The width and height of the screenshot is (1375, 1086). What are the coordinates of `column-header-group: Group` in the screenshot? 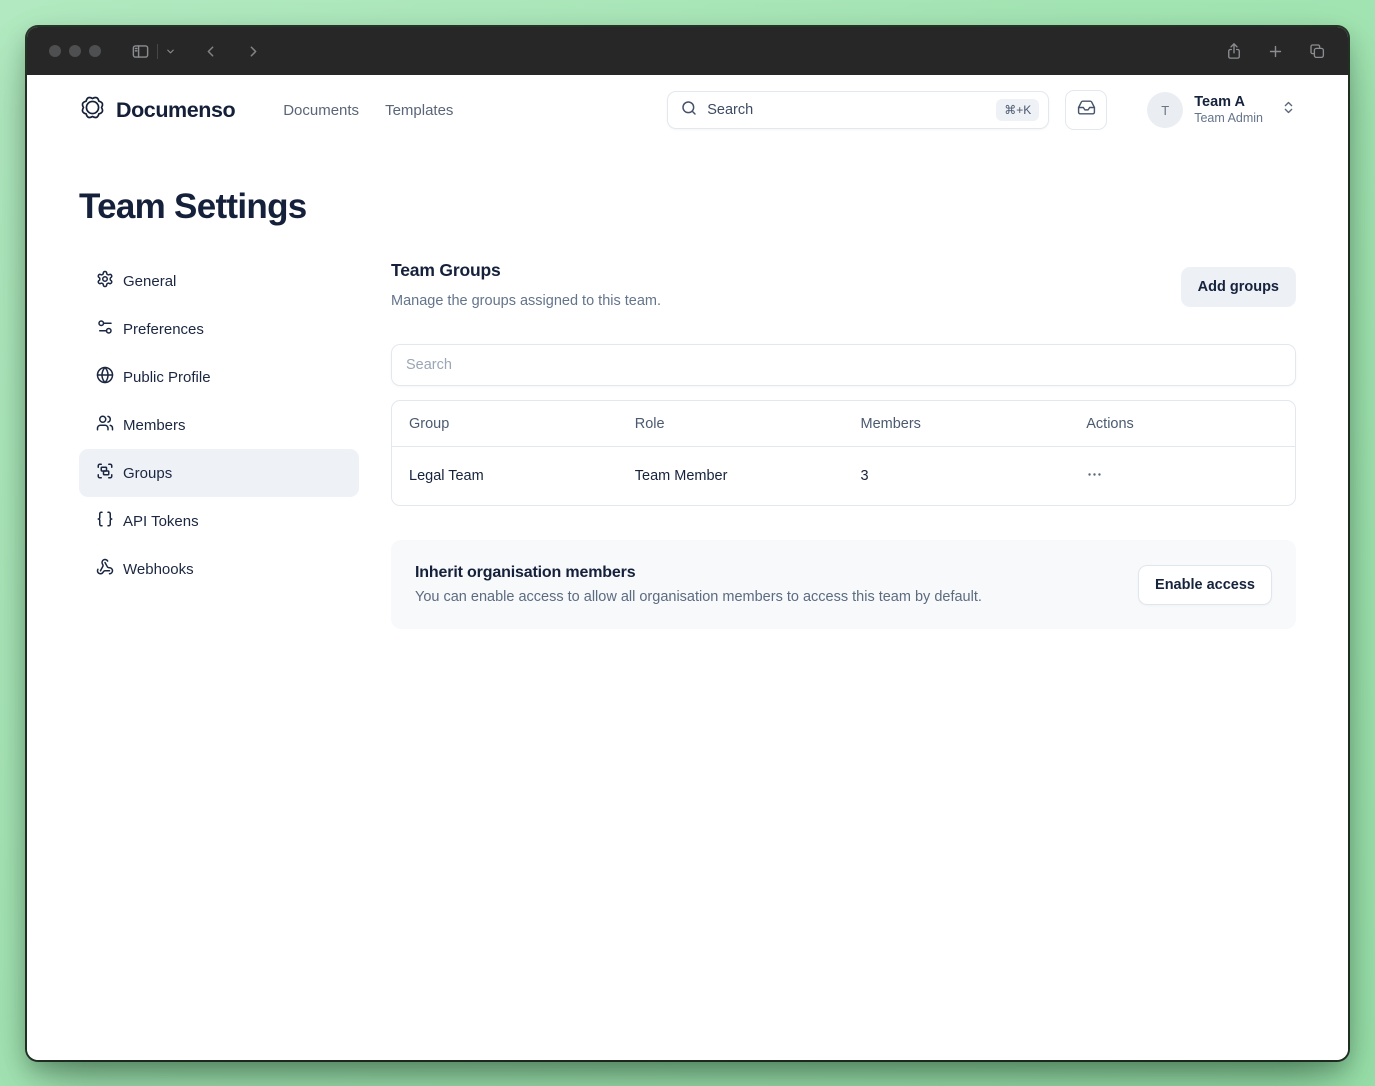 It's located at (429, 423).